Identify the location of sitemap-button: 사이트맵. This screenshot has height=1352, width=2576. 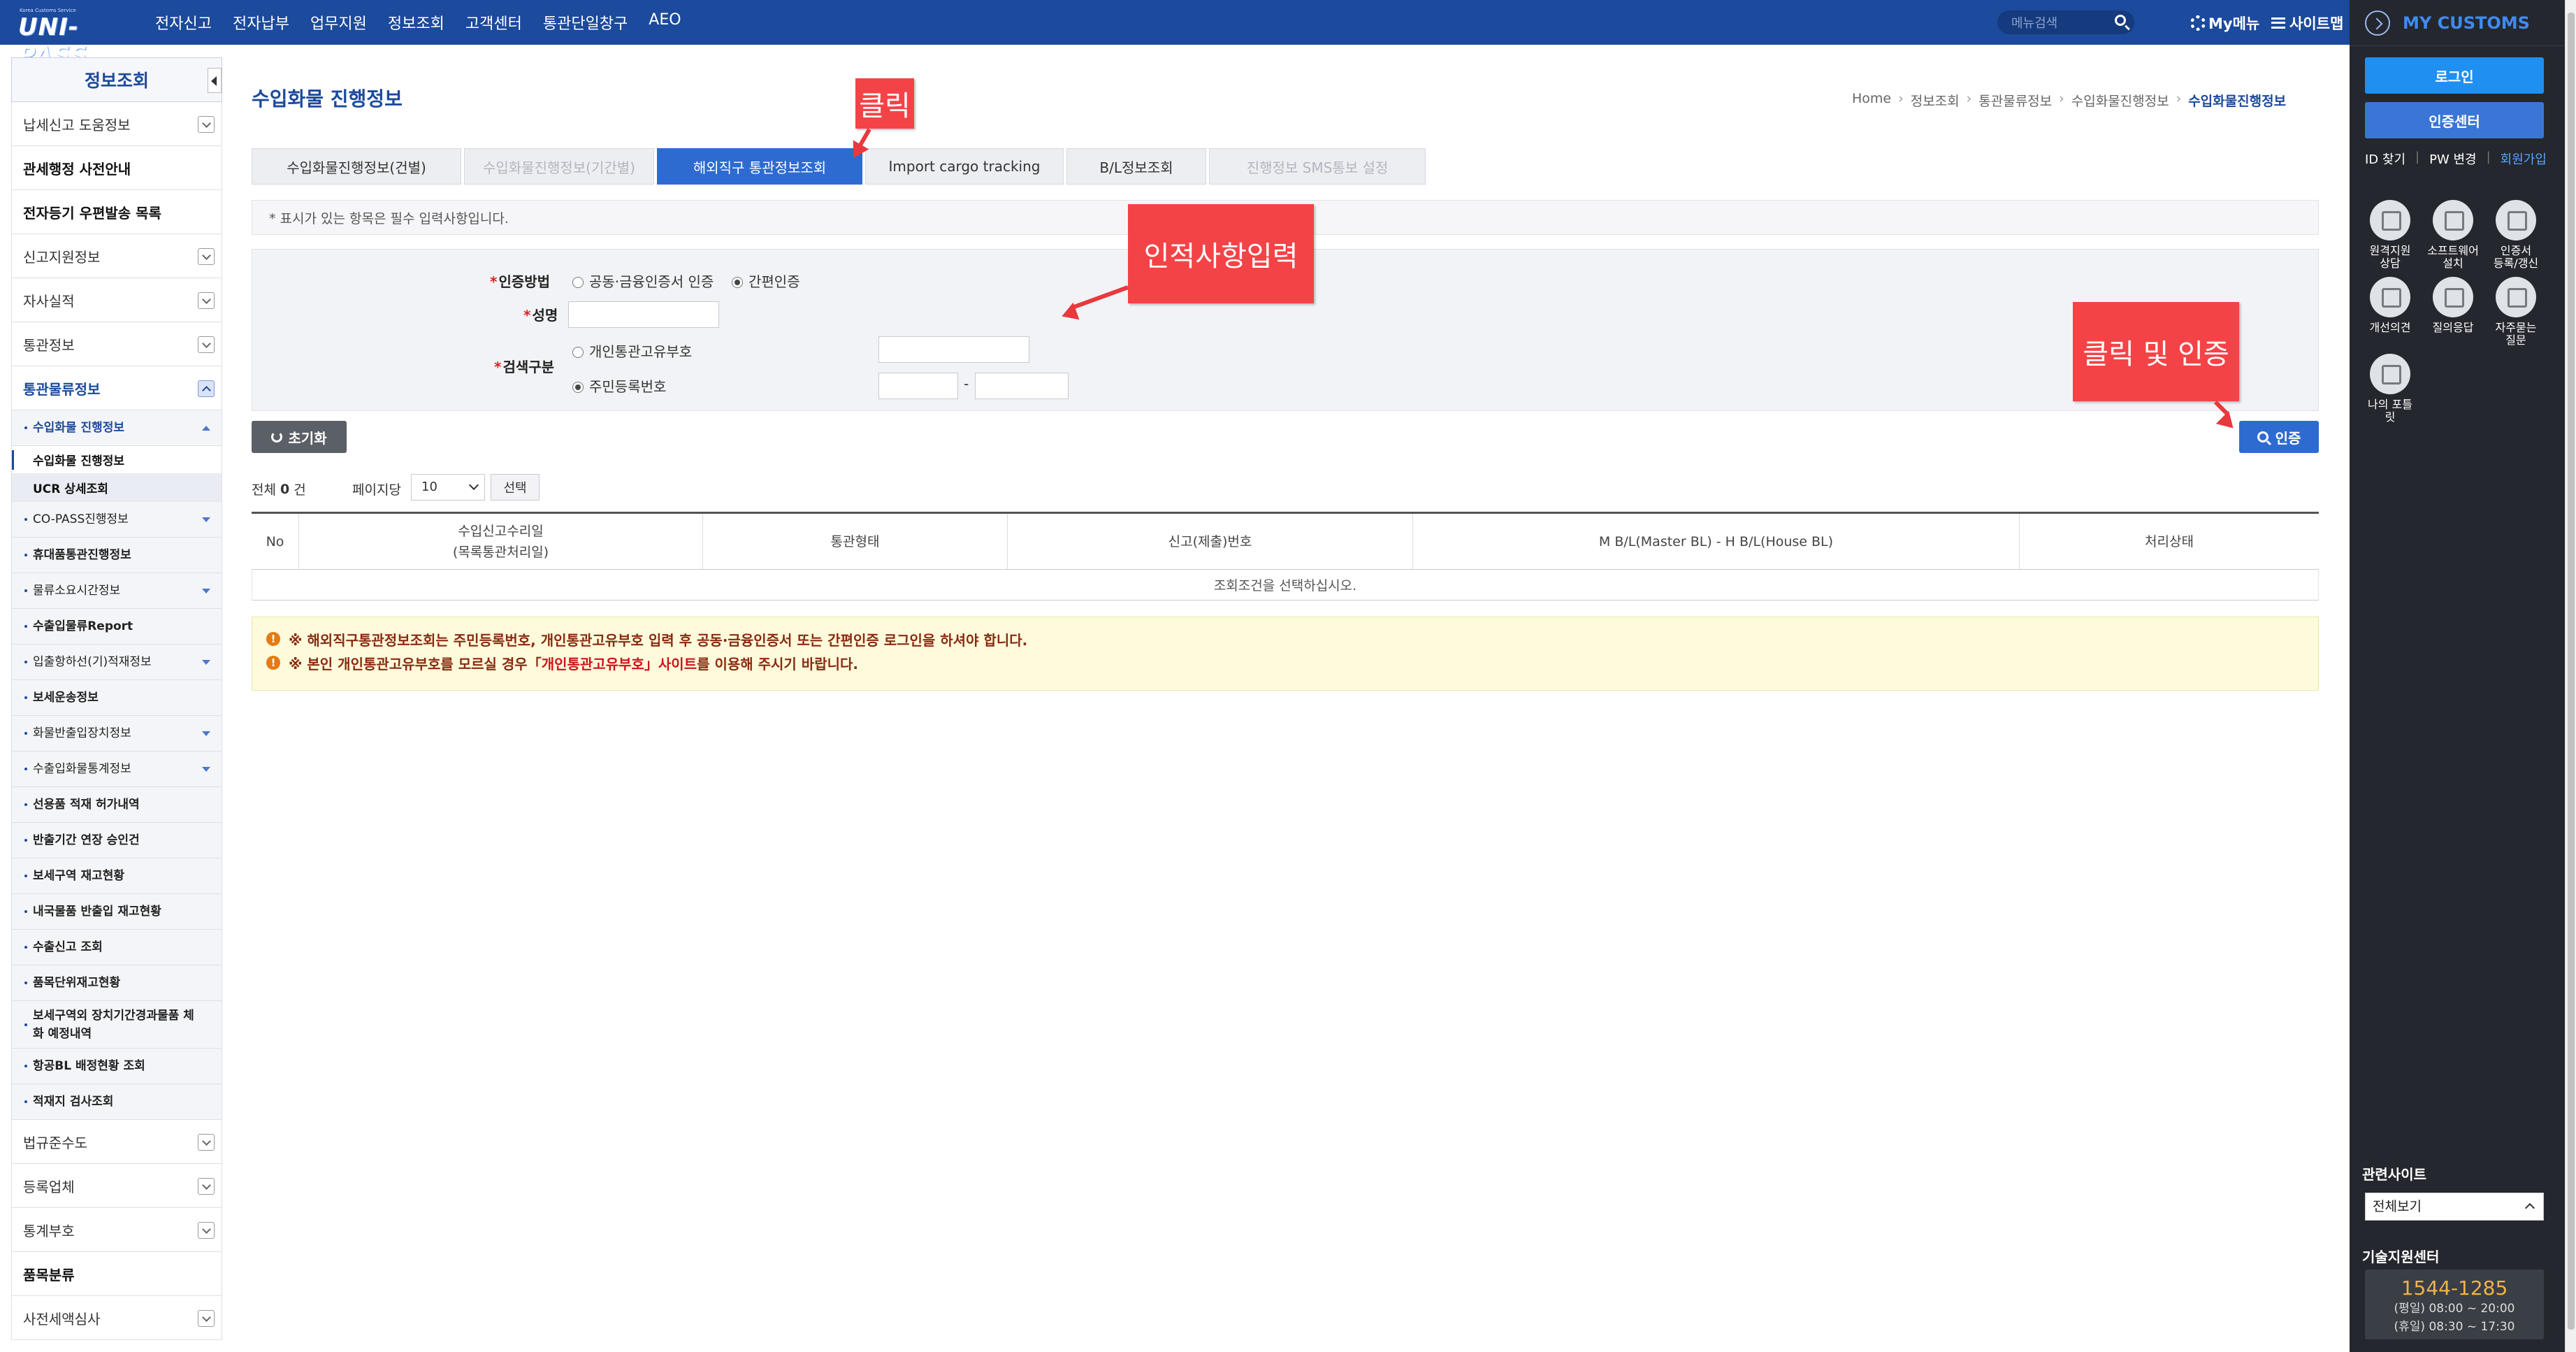
(2307, 23).